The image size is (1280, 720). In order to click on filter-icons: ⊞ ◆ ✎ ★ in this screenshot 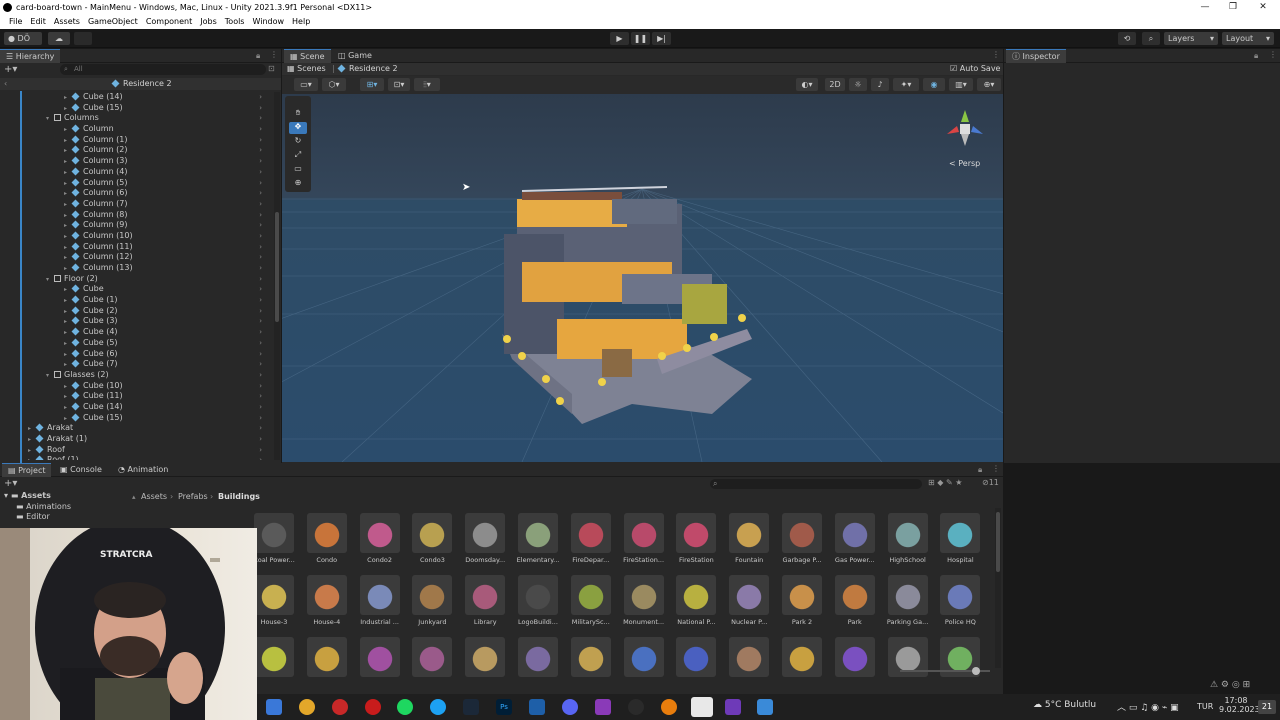, I will do `click(945, 482)`.